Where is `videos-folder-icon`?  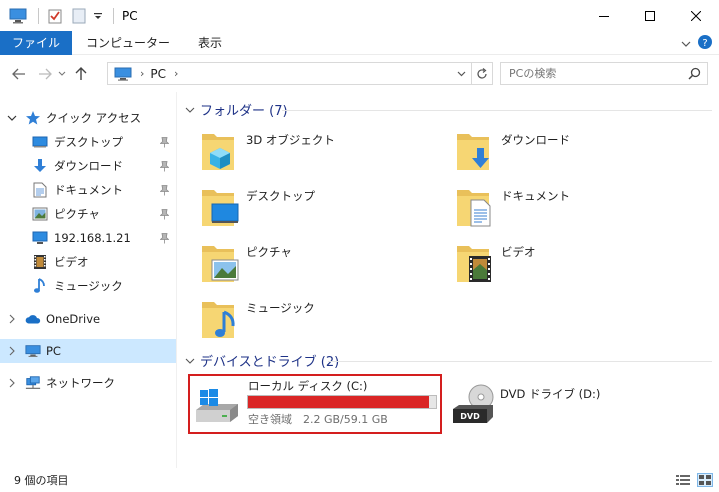
videos-folder-icon is located at coordinates (475, 264).